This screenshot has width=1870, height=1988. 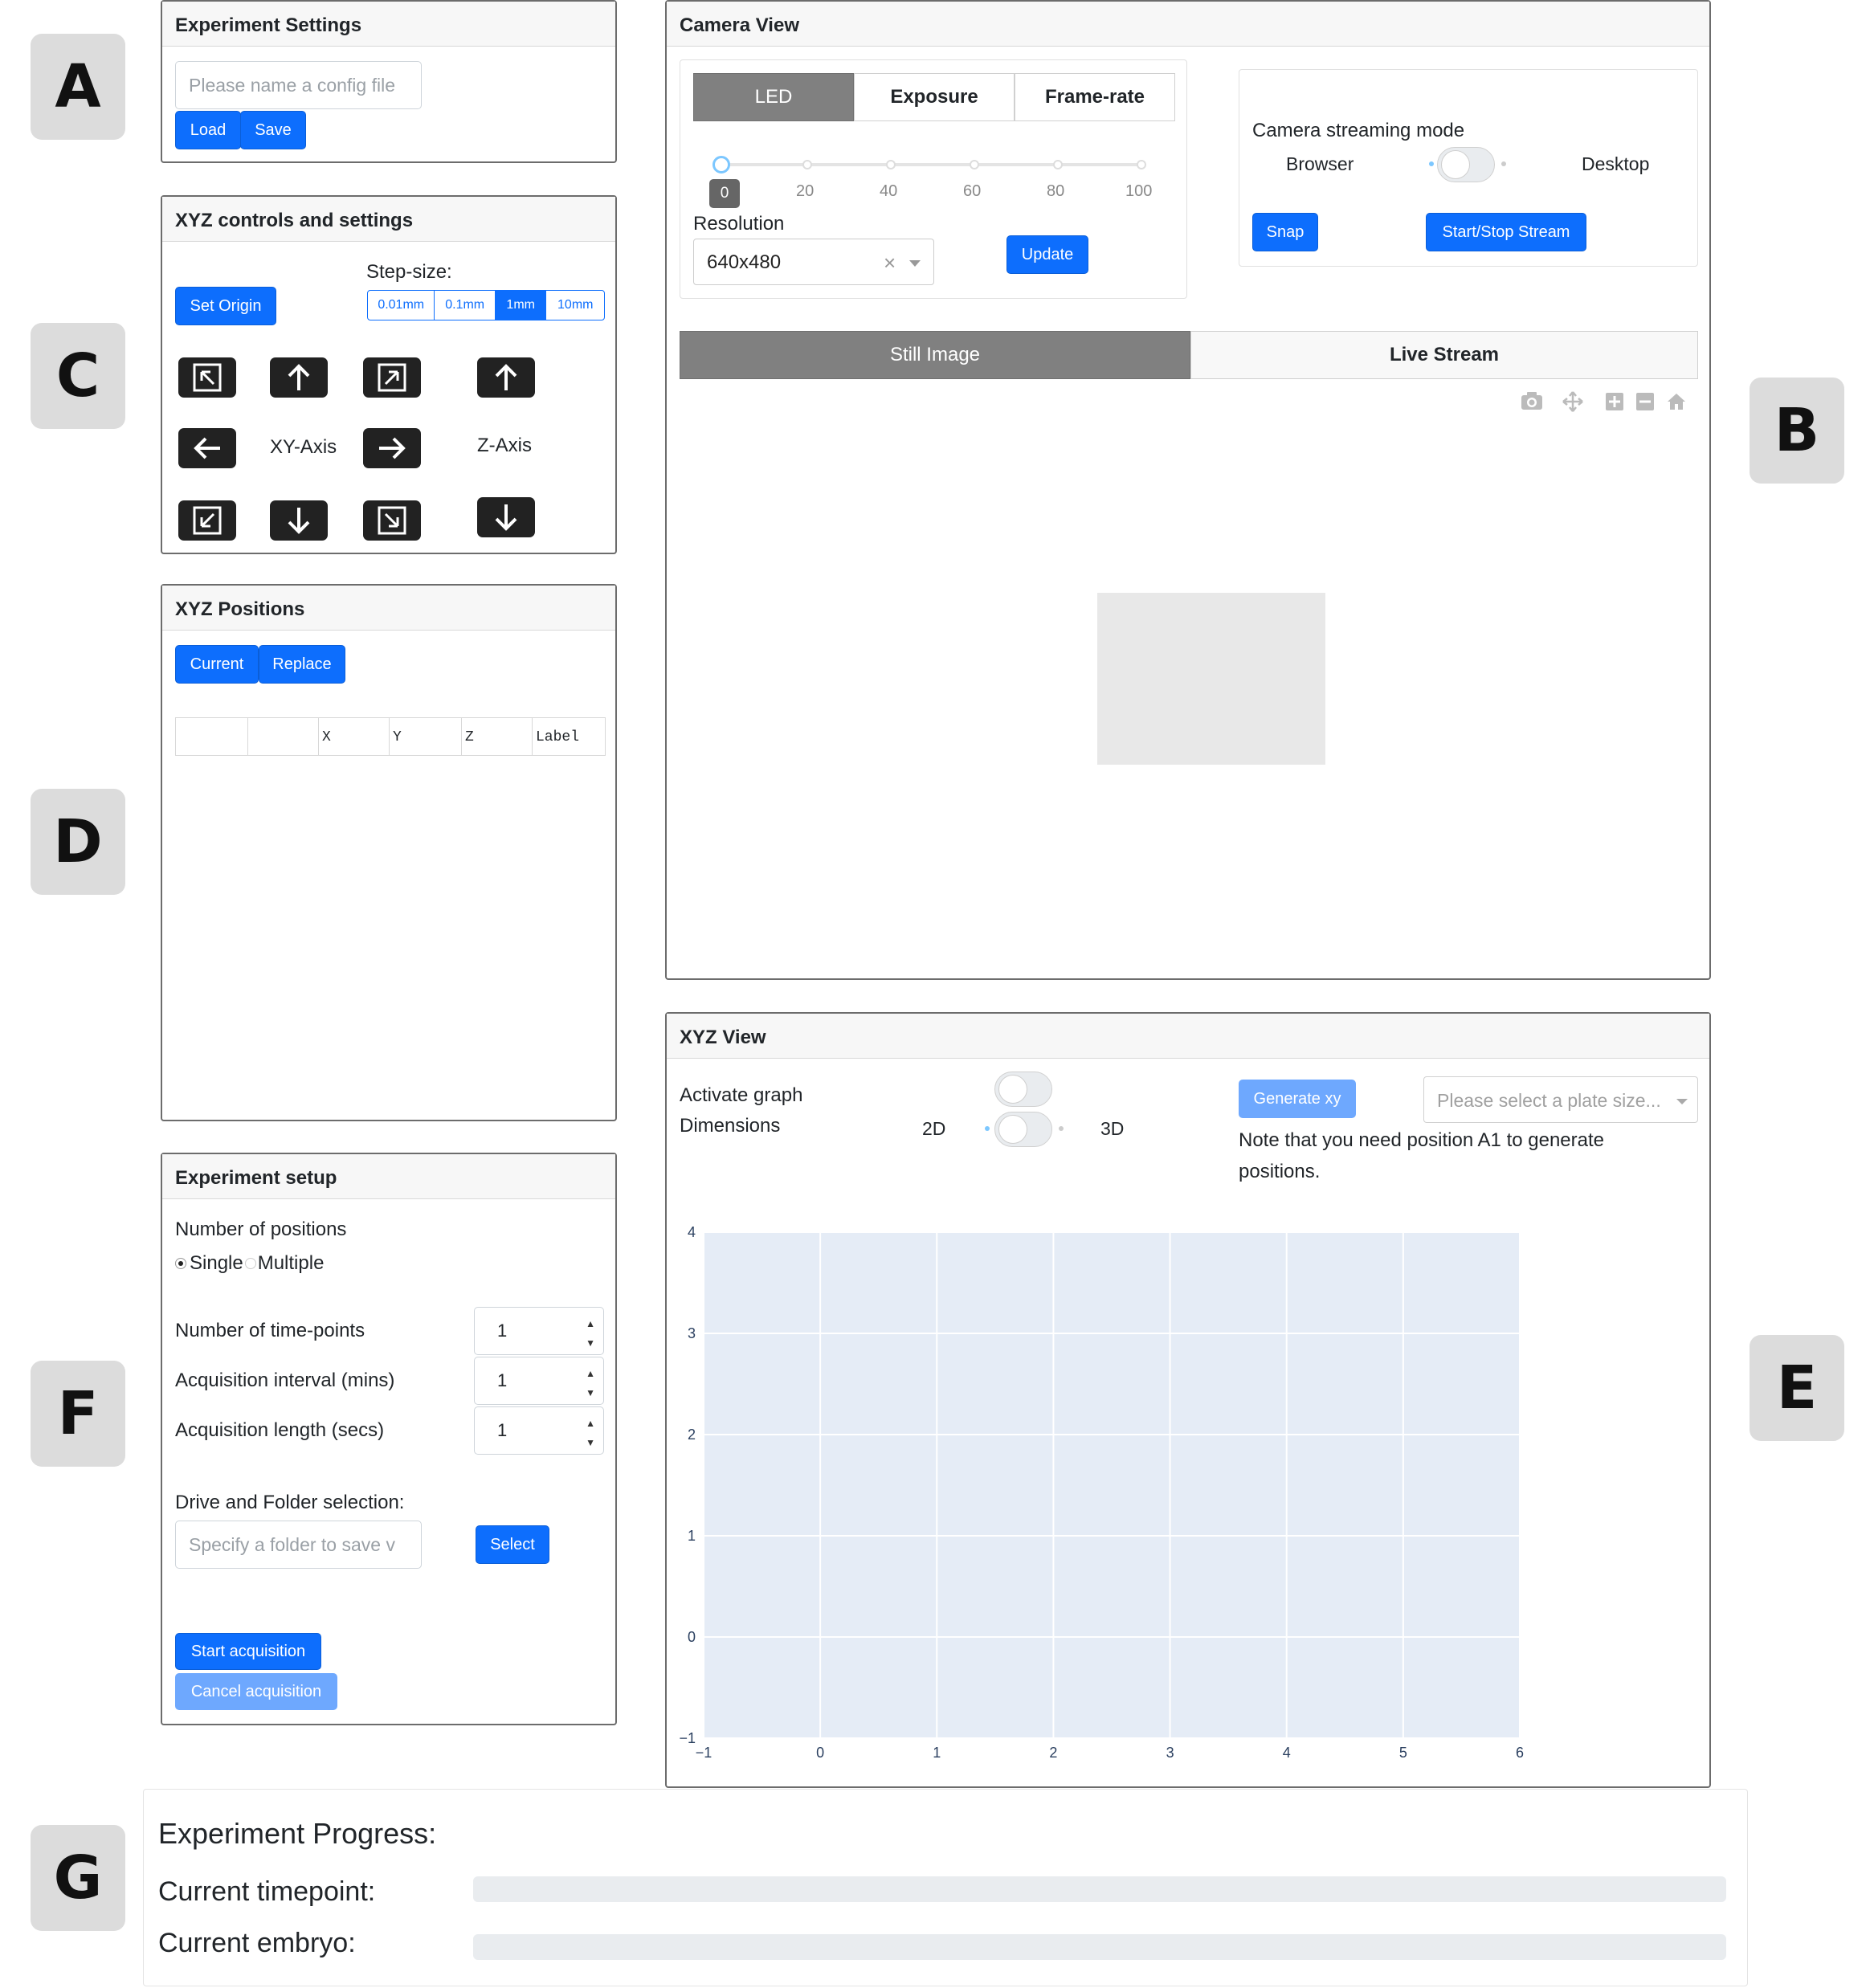 I want to click on y-tick-label: 1, so click(x=692, y=1536).